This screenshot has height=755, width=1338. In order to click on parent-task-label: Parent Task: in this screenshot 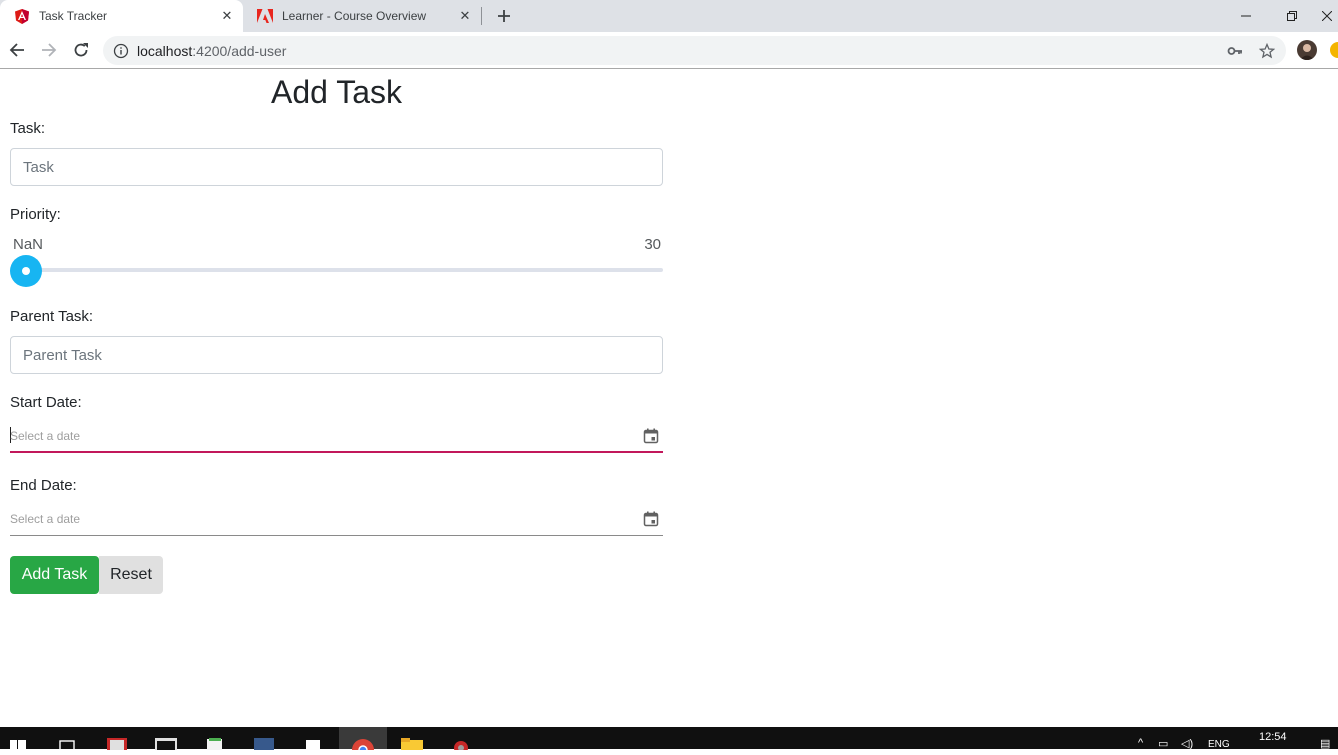, I will do `click(52, 316)`.